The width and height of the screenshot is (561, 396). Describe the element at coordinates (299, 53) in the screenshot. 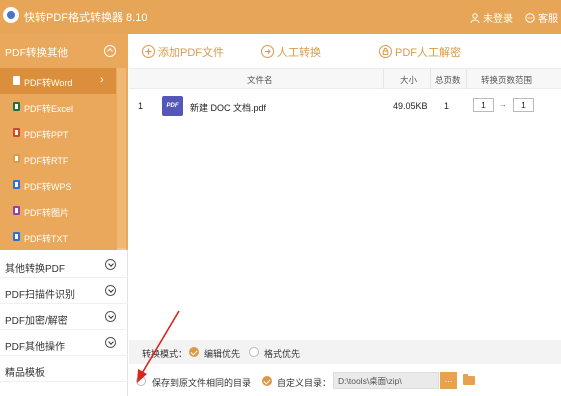

I see `manual-convert-label: 人工转换` at that location.